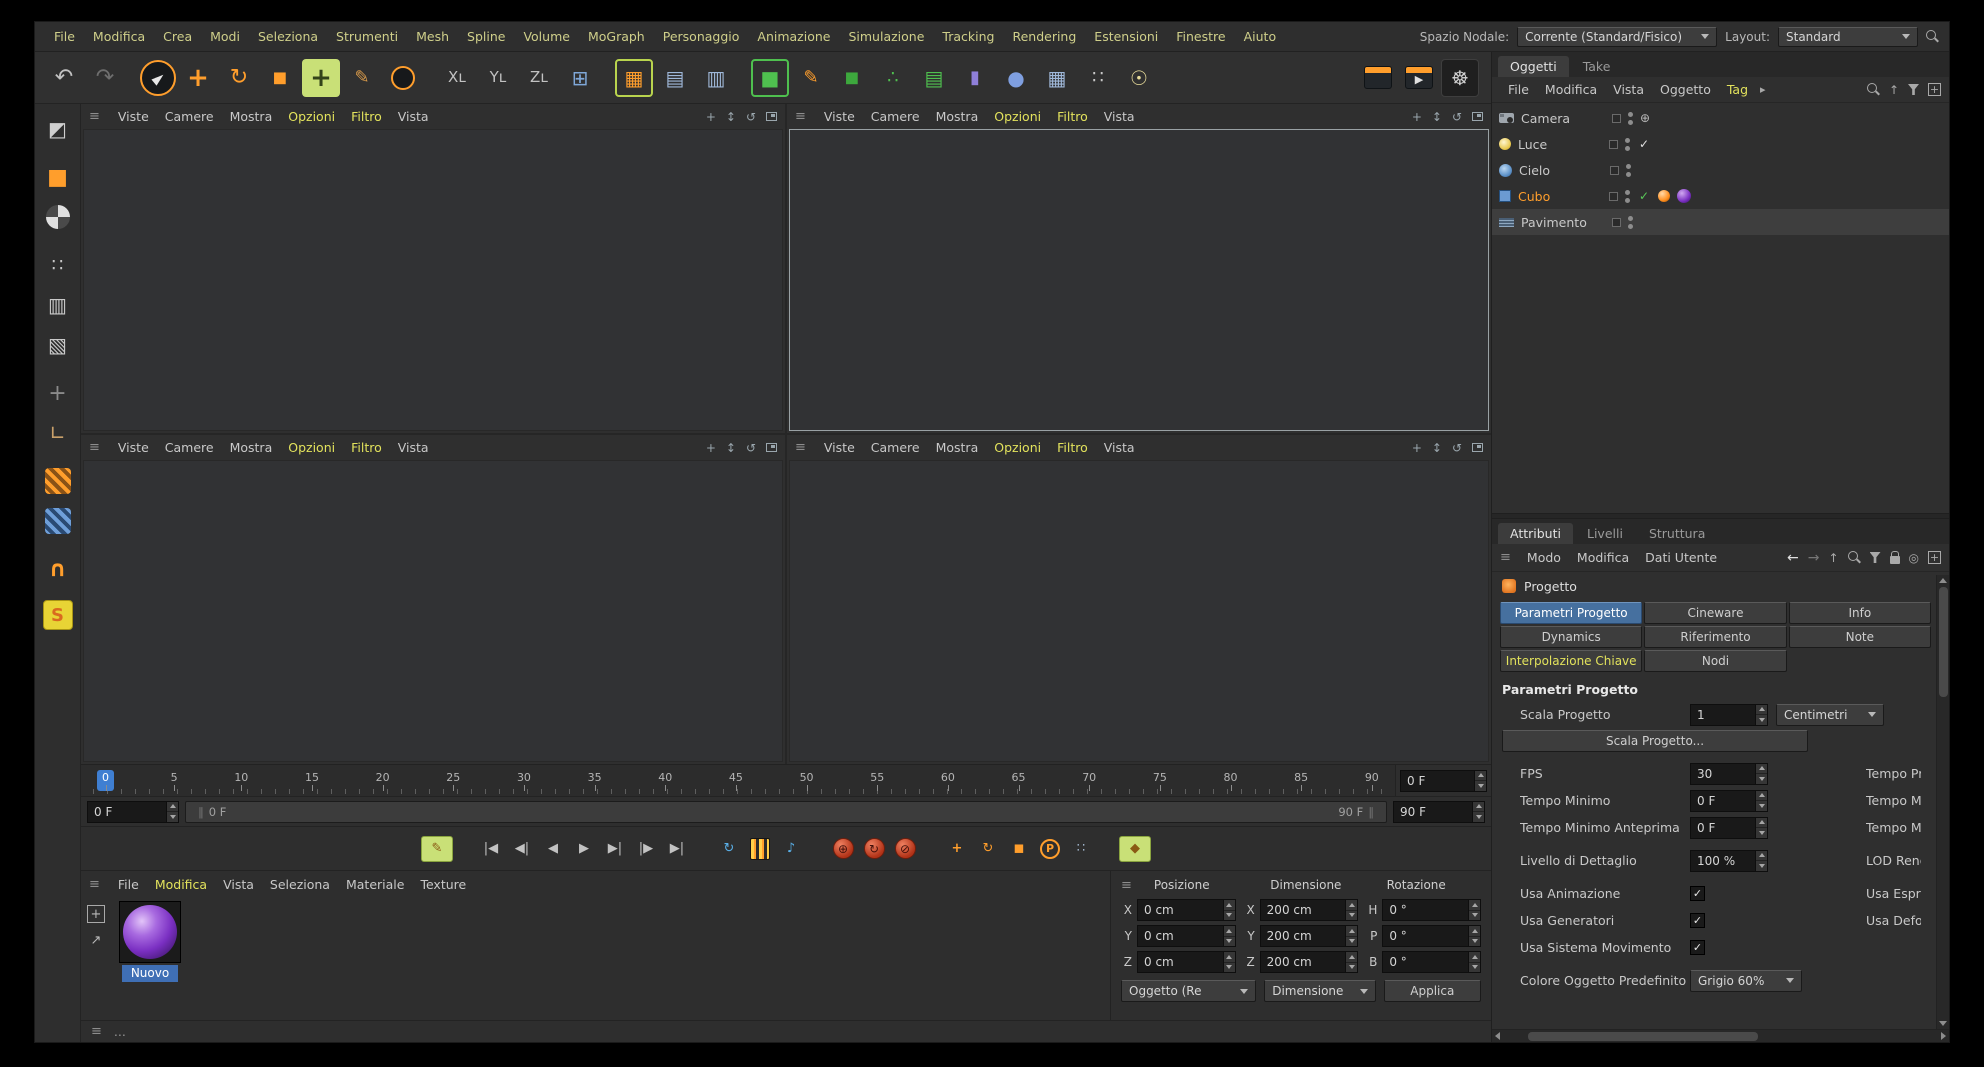 The width and height of the screenshot is (1984, 1067). Describe the element at coordinates (58, 305) in the screenshot. I see `edges-mode-icon: ▥` at that location.